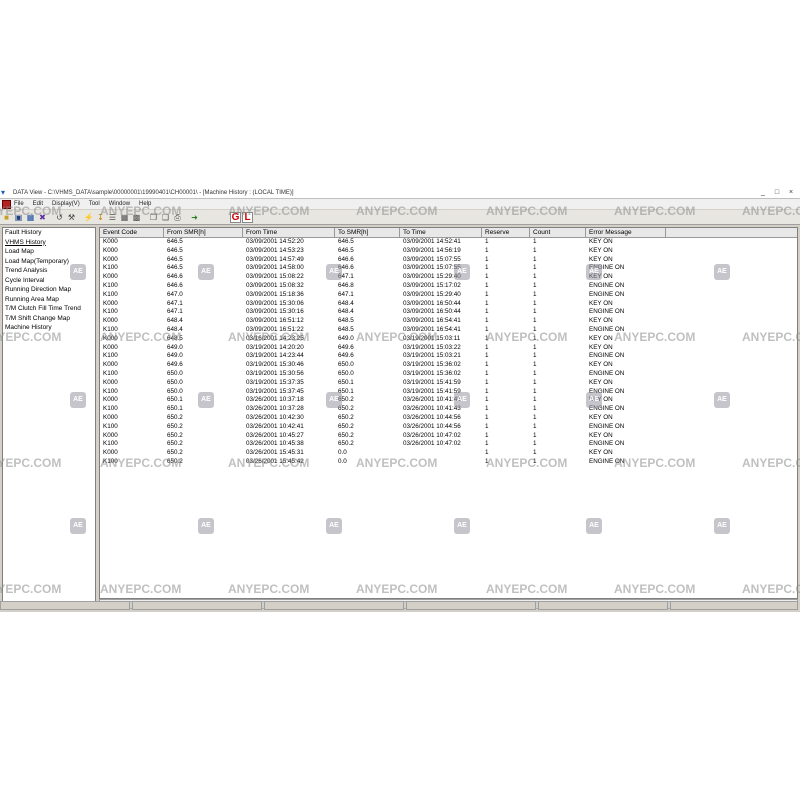 This screenshot has height=800, width=800. Describe the element at coordinates (777, 192) in the screenshot. I see `maximize-button: □` at that location.